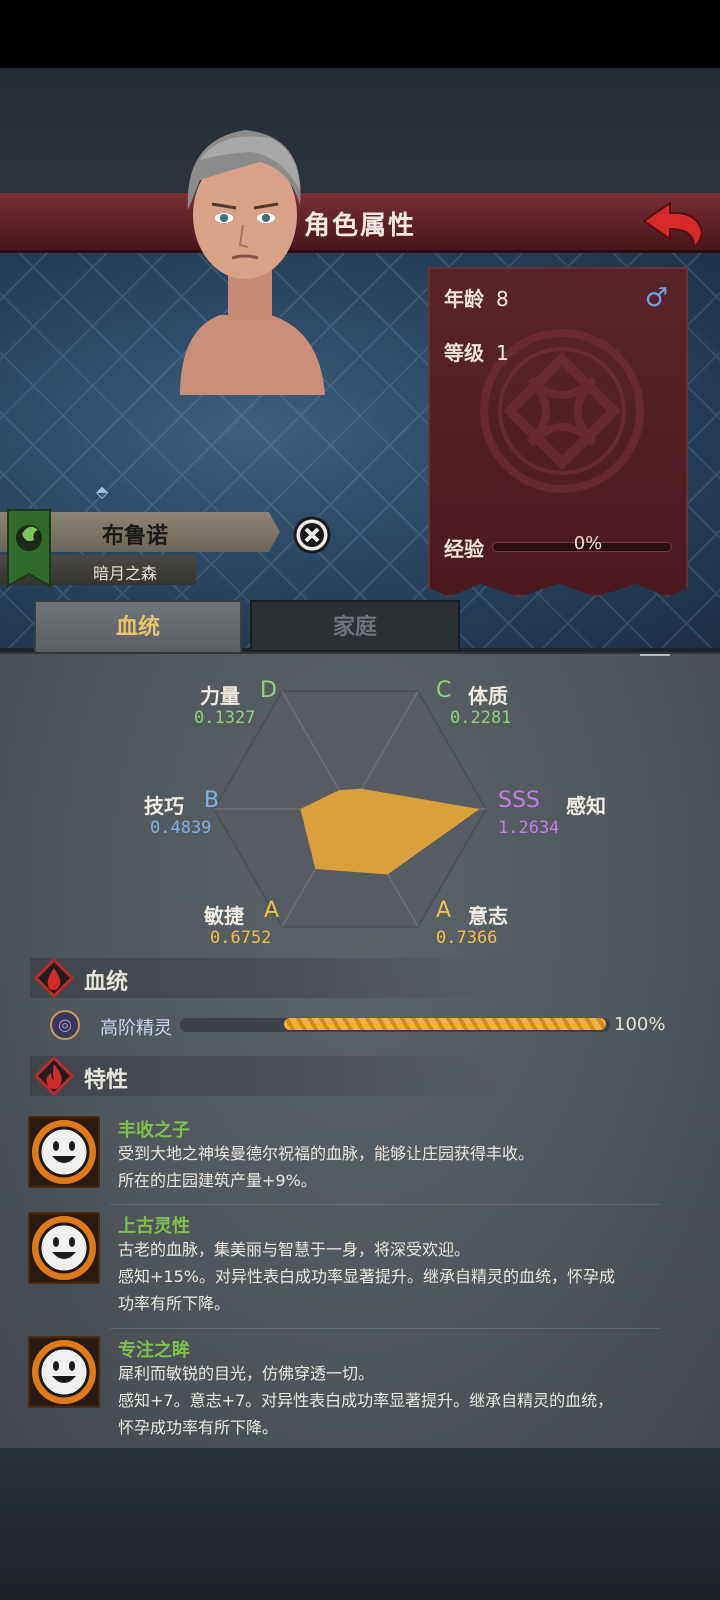 The width and height of the screenshot is (720, 1600). What do you see at coordinates (588, 543) in the screenshot?
I see `exp-value: 0%` at bounding box center [588, 543].